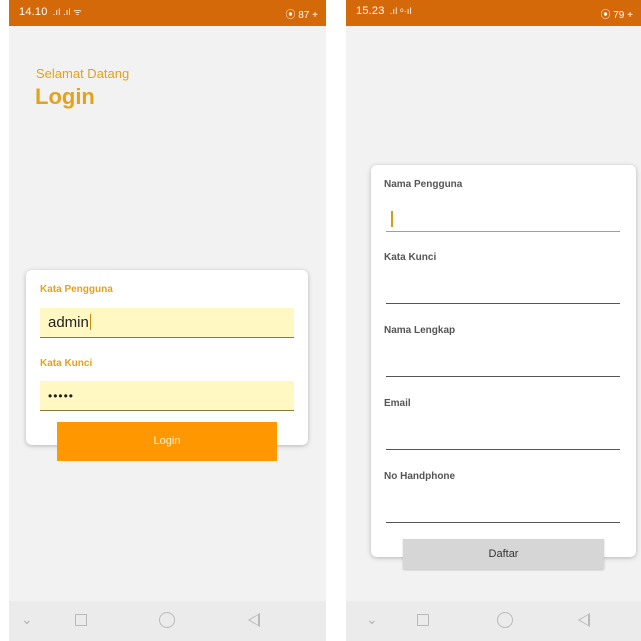 Image resolution: width=641 pixels, height=641 pixels. Describe the element at coordinates (503, 376) in the screenshot. I see `fullname-underline` at that location.